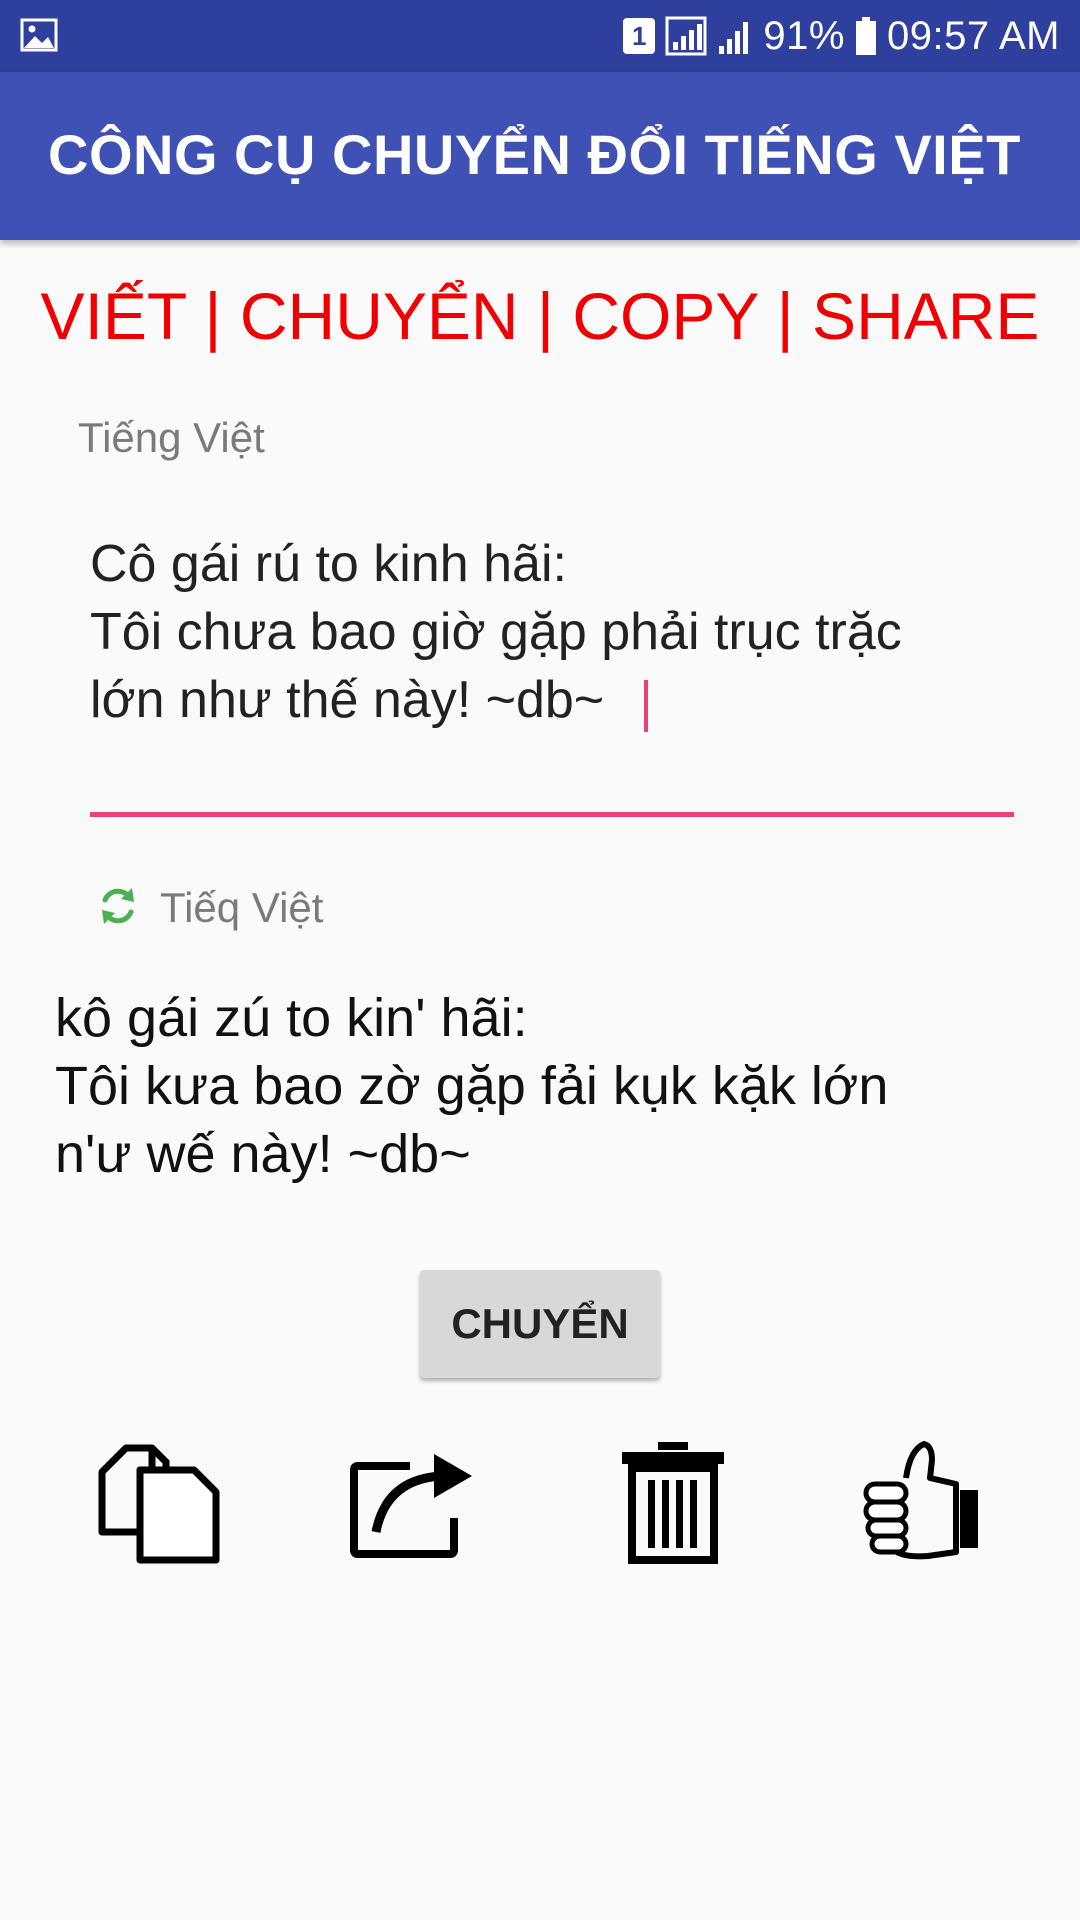 The width and height of the screenshot is (1080, 1920). What do you see at coordinates (686, 36) in the screenshot?
I see `signal-icon` at bounding box center [686, 36].